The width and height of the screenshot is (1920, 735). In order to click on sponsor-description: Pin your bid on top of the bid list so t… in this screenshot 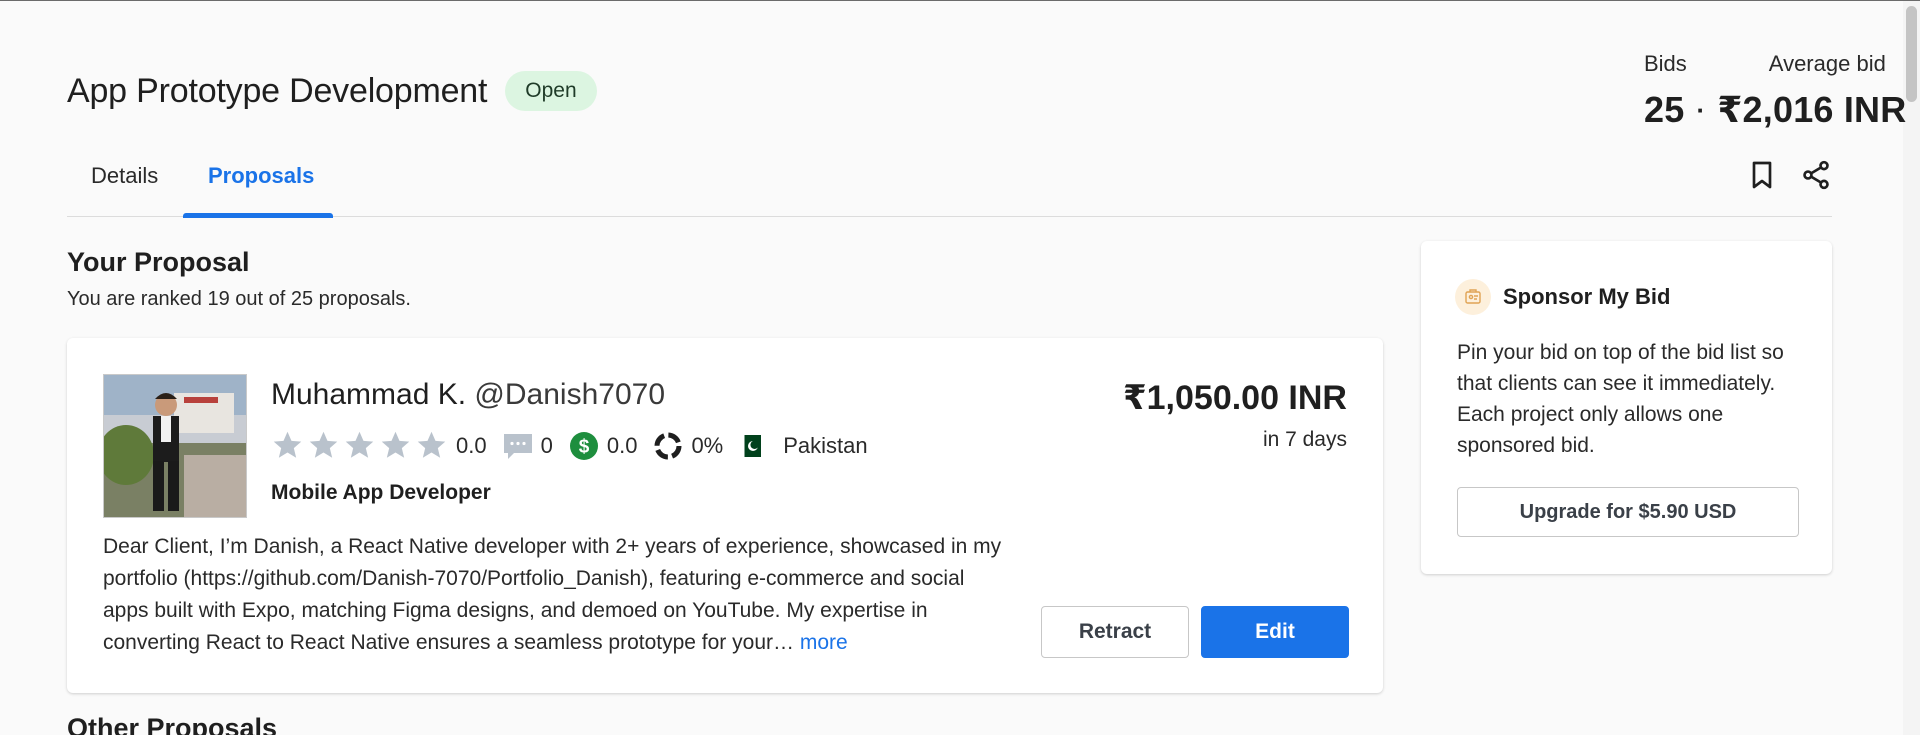, I will do `click(1620, 399)`.